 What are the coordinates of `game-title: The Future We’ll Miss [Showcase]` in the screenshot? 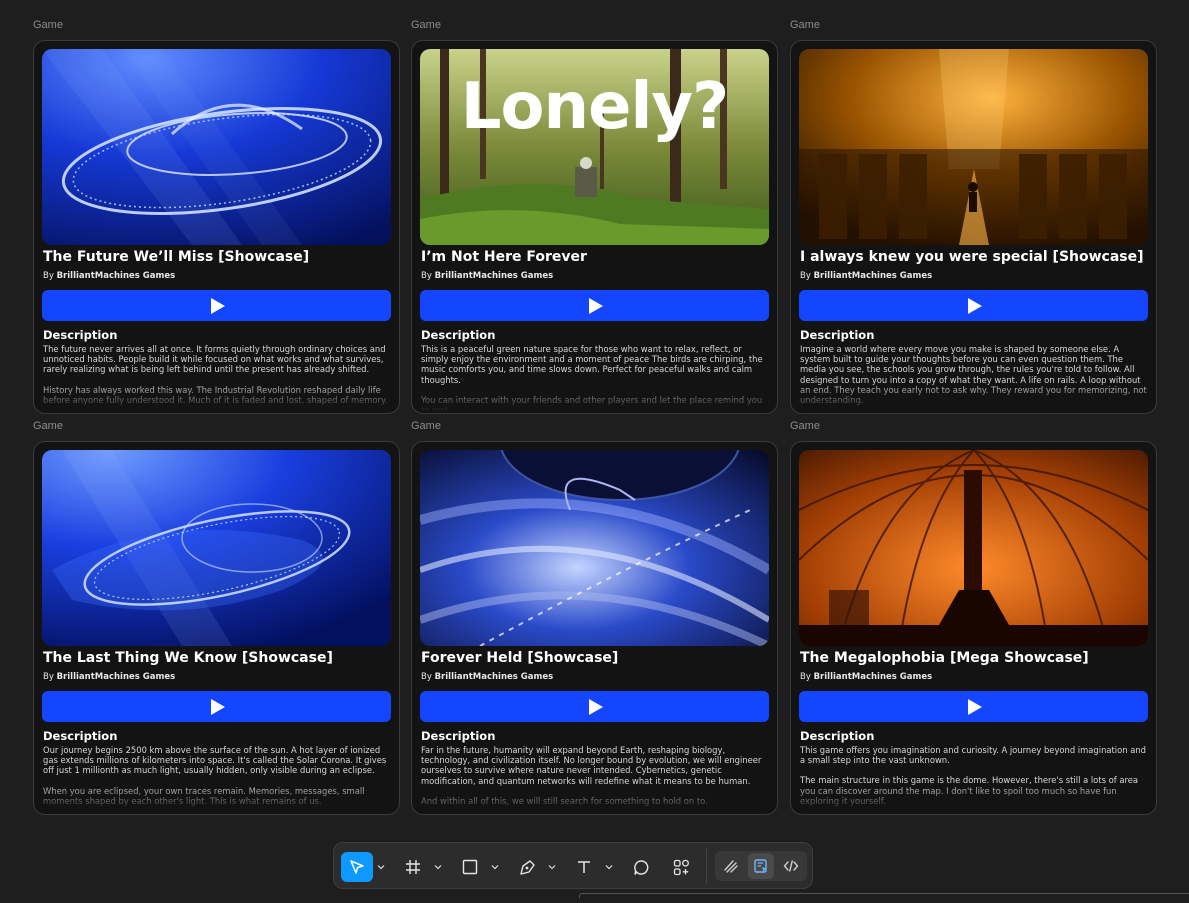 It's located at (176, 257).